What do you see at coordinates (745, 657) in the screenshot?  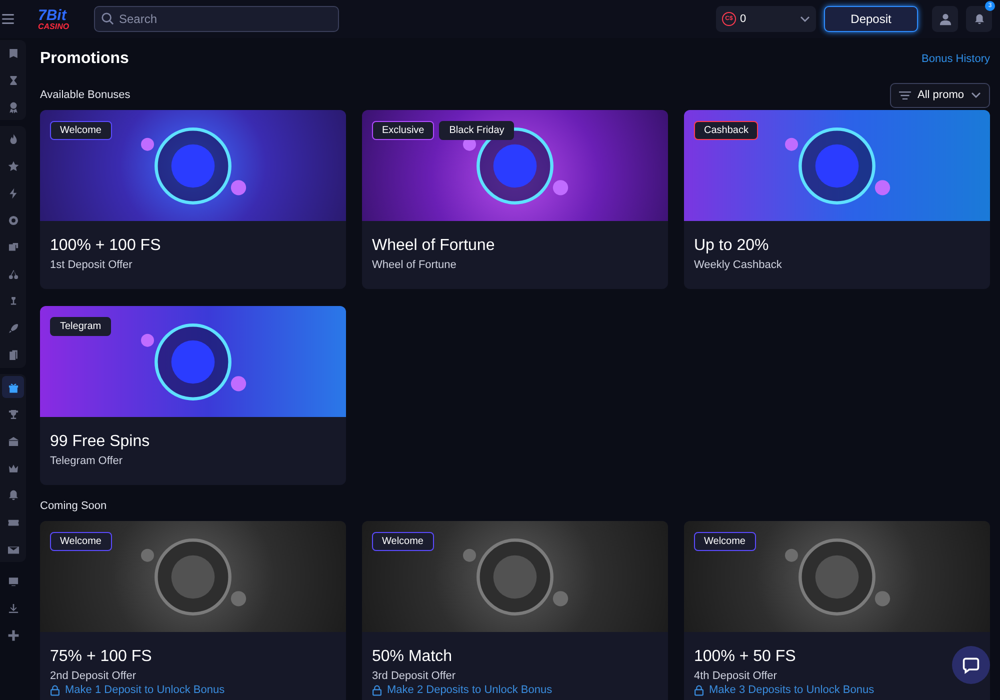 I see `promo-title: 100% + 50 FS` at bounding box center [745, 657].